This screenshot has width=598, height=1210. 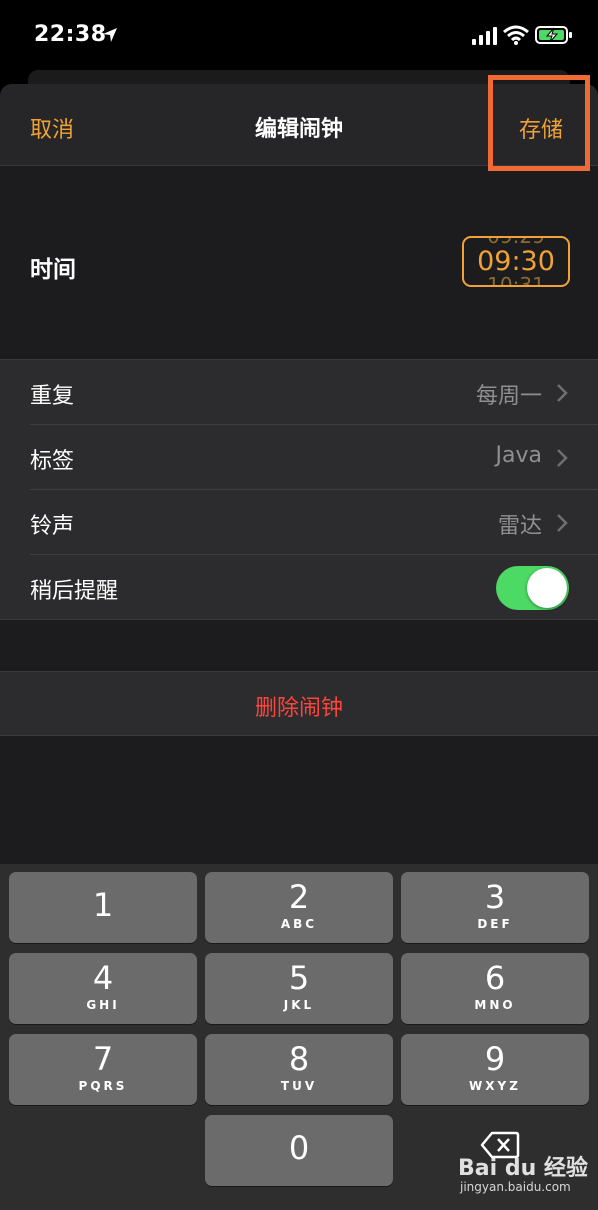 I want to click on key-number: 2, so click(x=299, y=897).